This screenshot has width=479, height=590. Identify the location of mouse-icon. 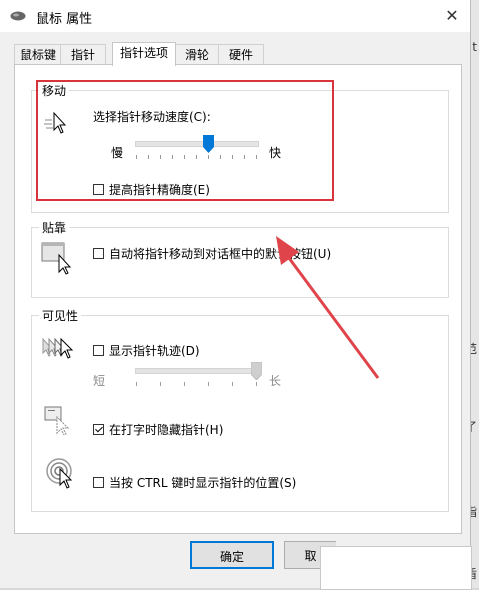
(18, 16).